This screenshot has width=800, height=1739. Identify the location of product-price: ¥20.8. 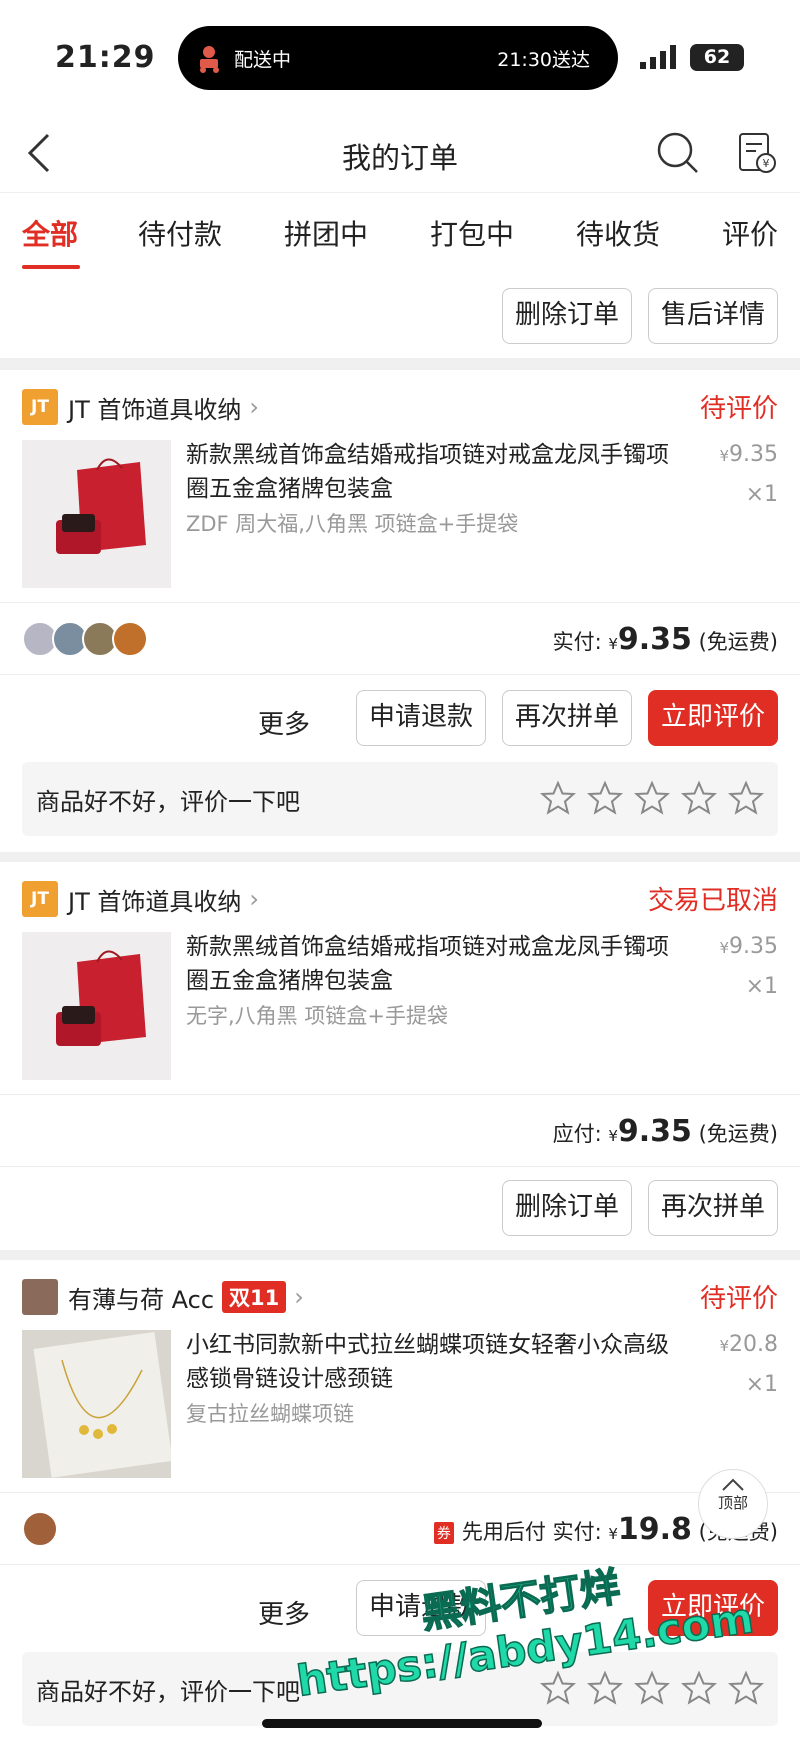
(748, 1344).